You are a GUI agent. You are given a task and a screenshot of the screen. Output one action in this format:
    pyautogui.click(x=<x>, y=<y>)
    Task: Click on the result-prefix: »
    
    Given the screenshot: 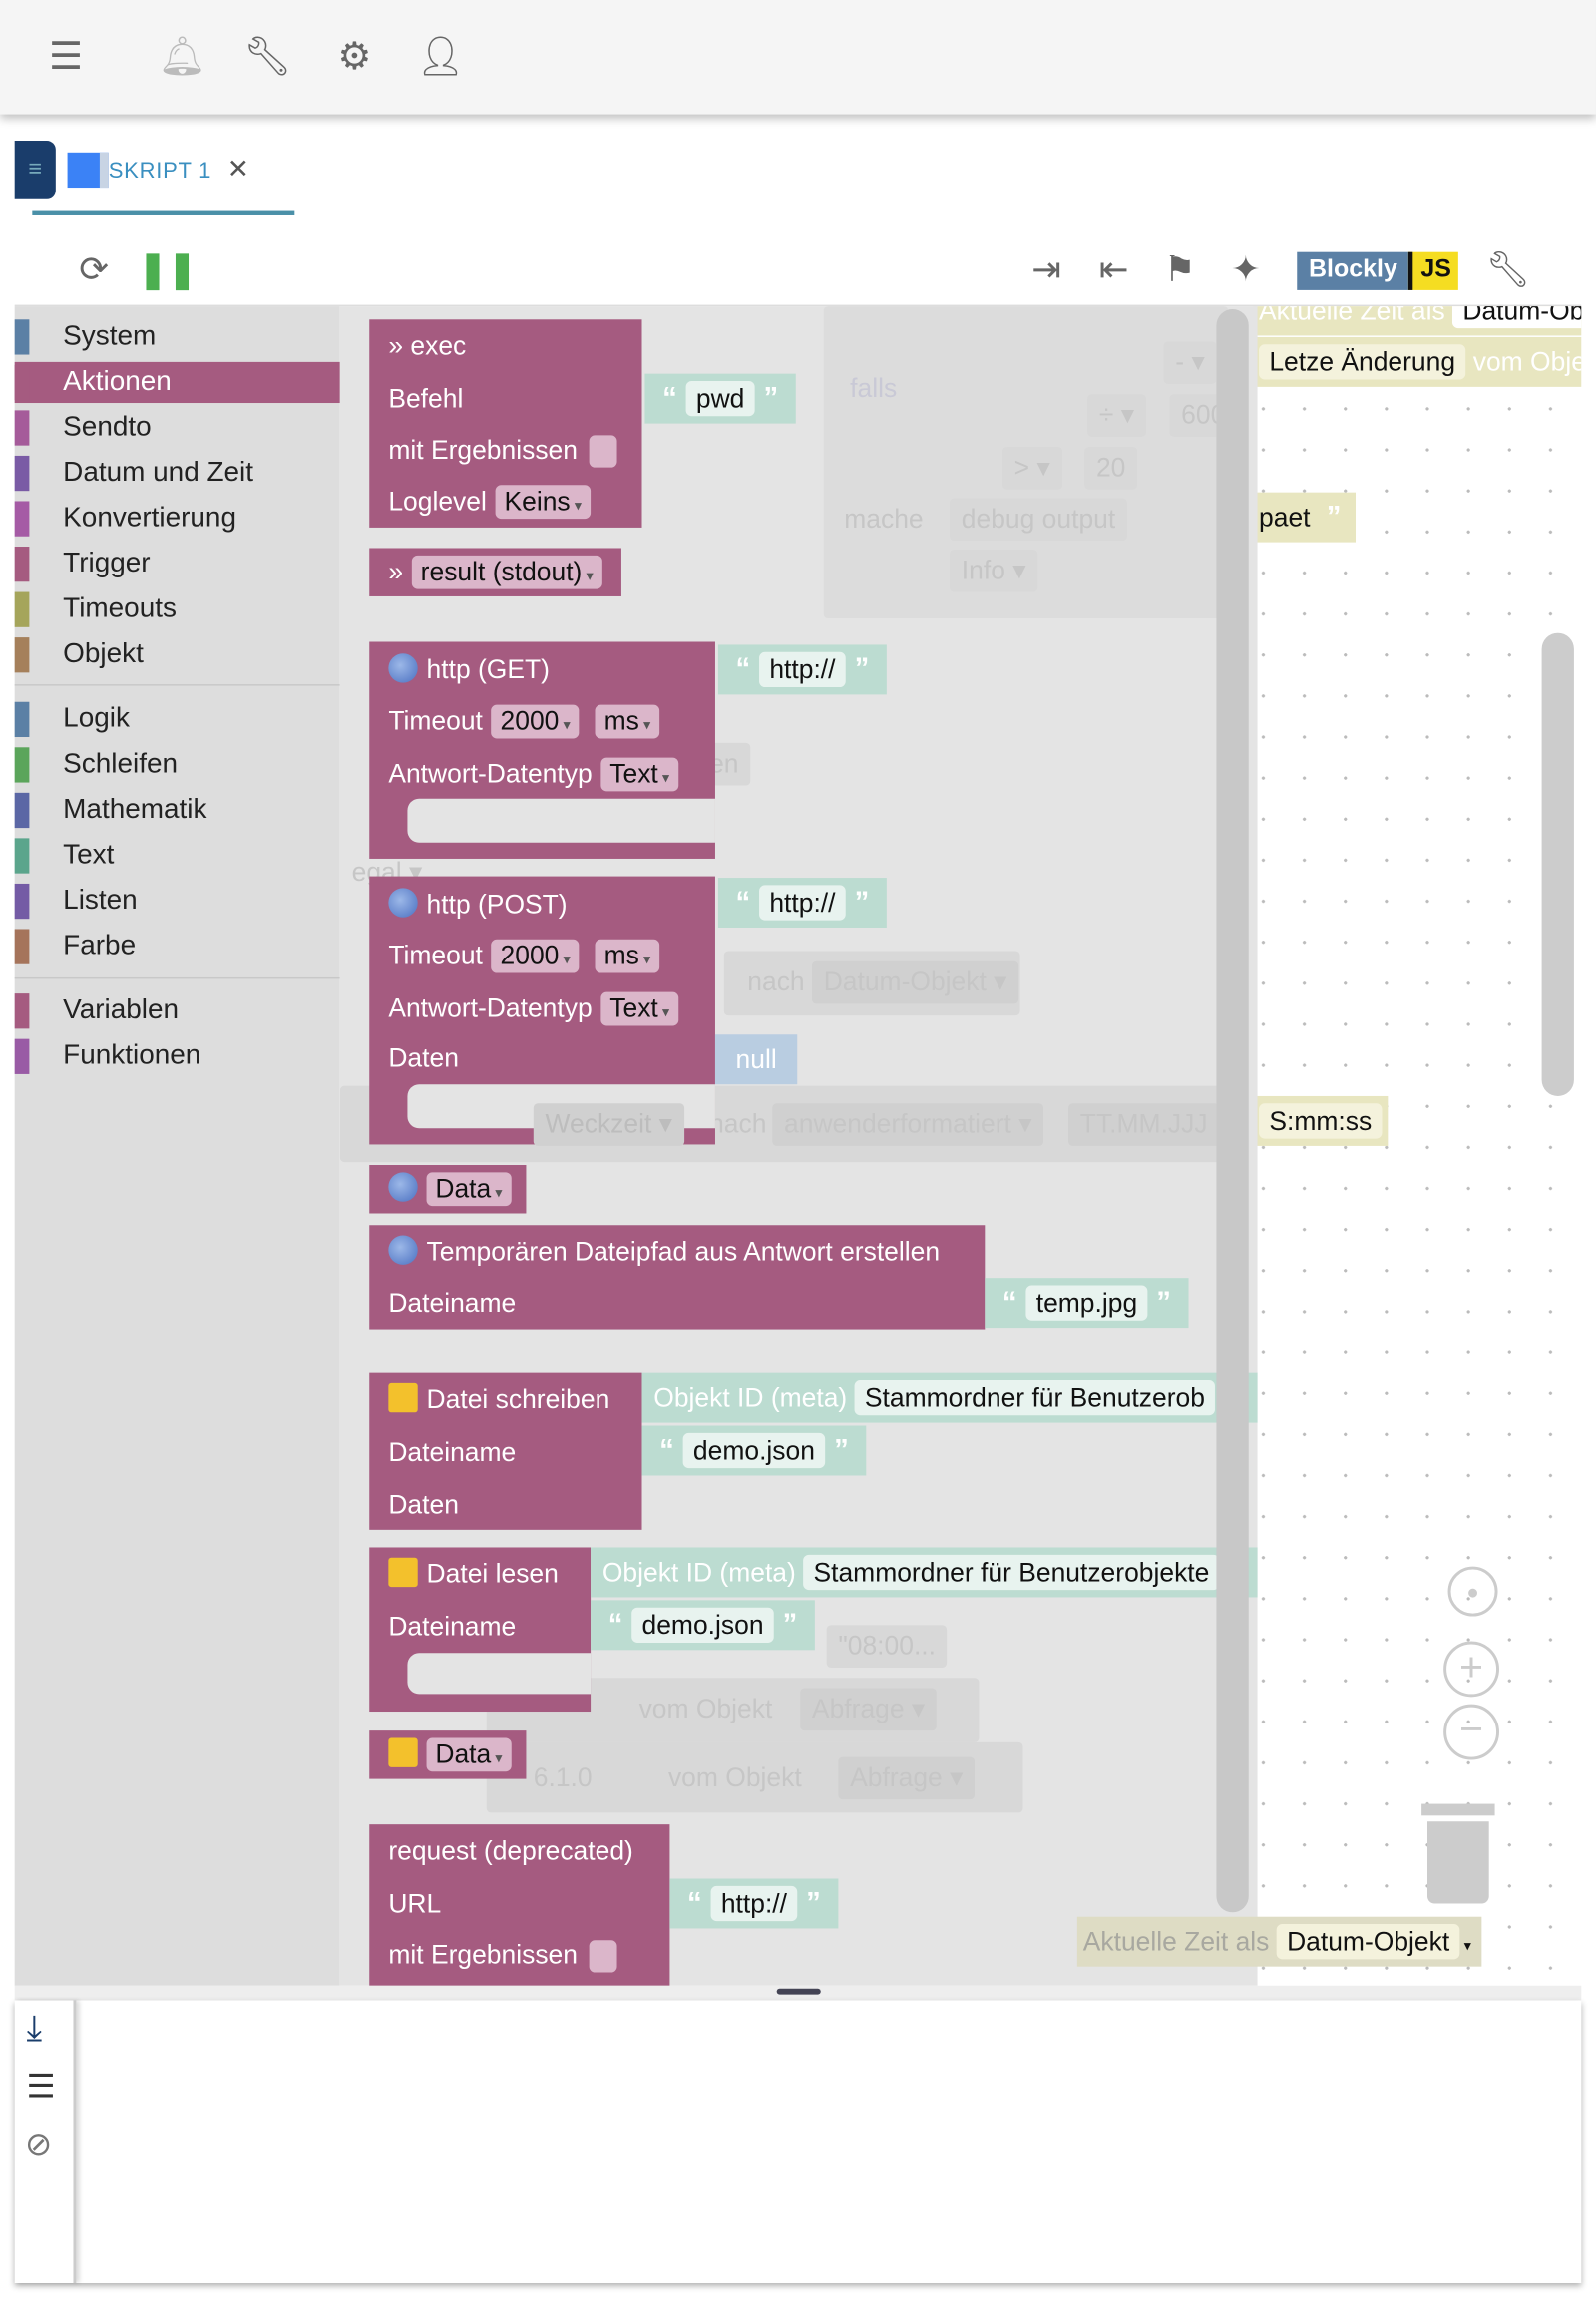 What is the action you would take?
    pyautogui.click(x=396, y=571)
    